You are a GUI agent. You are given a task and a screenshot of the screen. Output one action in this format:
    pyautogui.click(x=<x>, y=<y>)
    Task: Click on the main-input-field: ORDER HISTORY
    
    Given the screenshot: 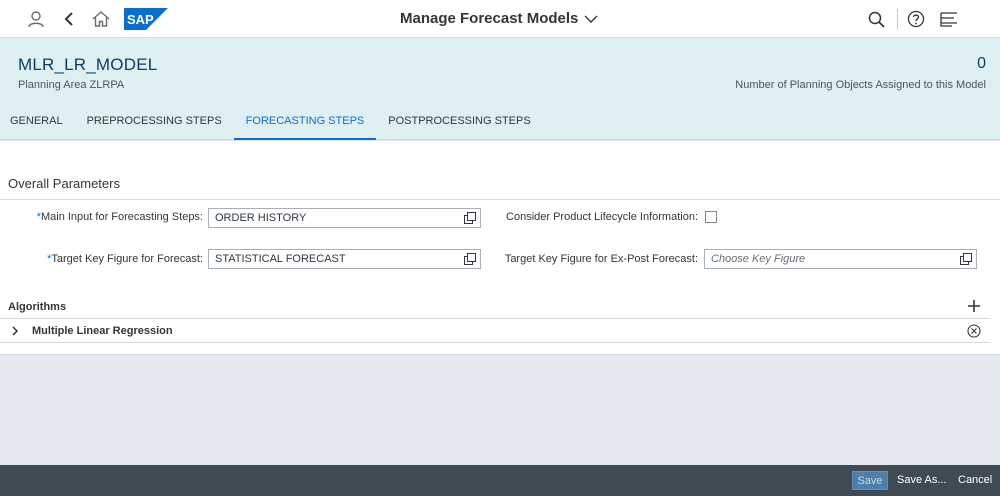 What is the action you would take?
    pyautogui.click(x=344, y=218)
    